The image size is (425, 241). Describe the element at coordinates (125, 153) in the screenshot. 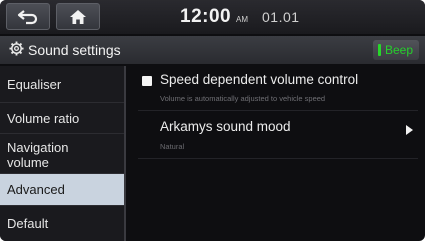

I see `sidebar-scrollbar` at that location.